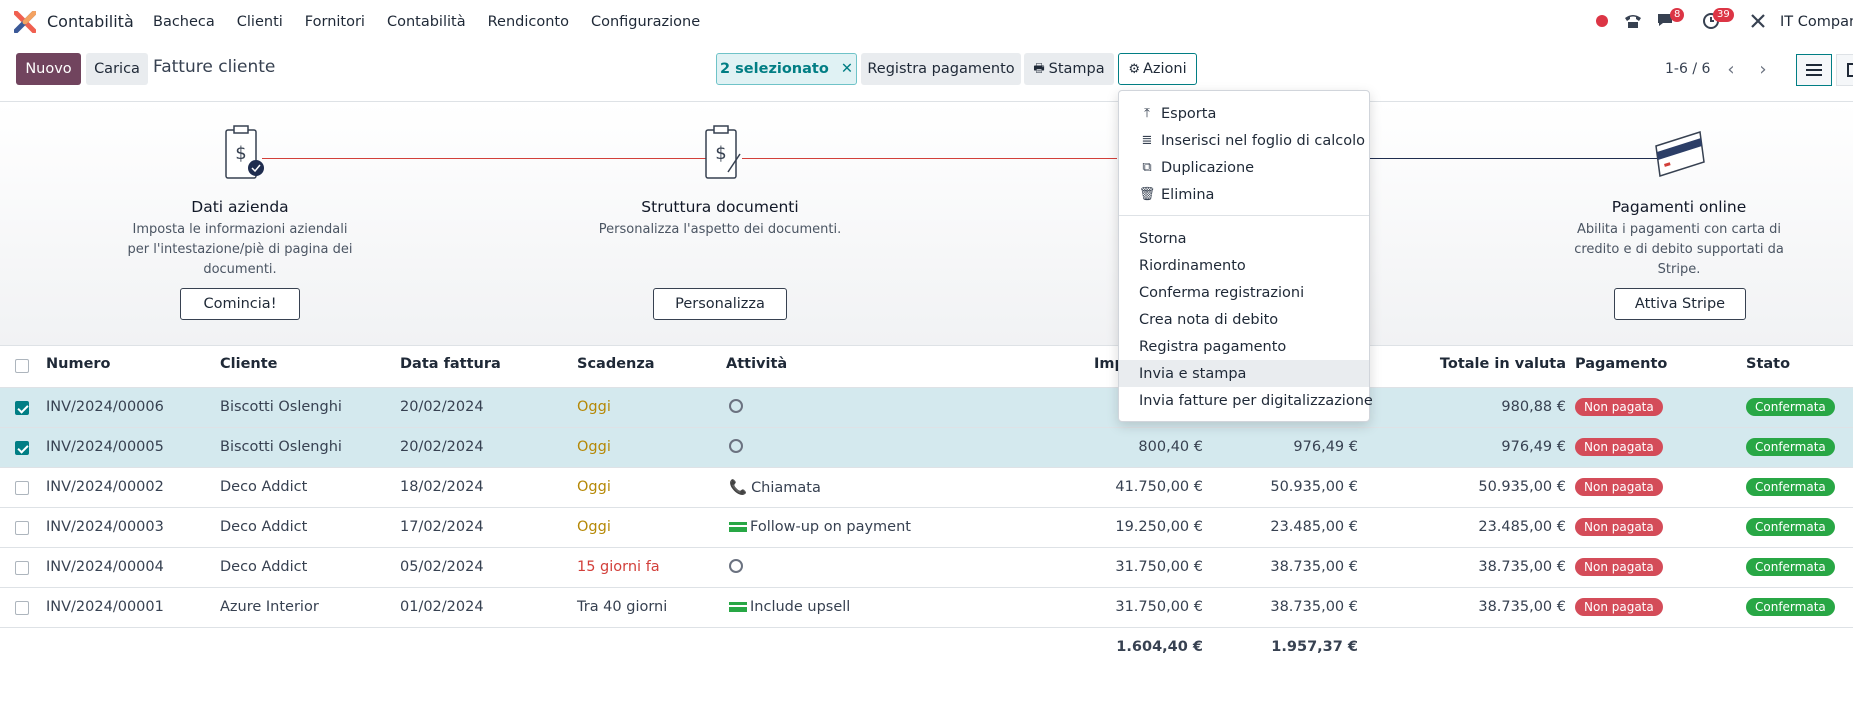 Image resolution: width=1853 pixels, height=705 pixels. I want to click on kanban-view-button, so click(1844, 70).